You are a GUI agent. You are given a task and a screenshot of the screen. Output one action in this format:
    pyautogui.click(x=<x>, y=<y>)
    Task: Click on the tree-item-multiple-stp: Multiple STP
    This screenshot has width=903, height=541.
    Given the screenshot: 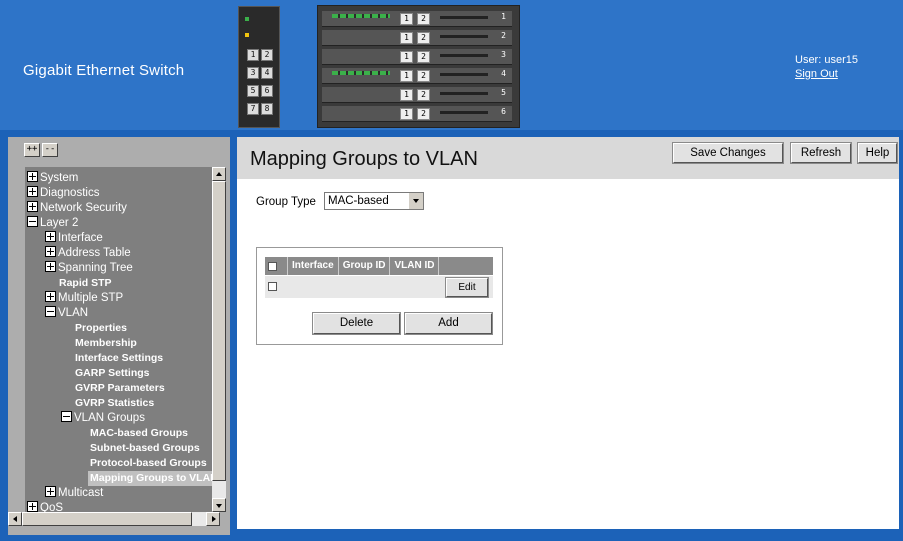 What is the action you would take?
    pyautogui.click(x=84, y=298)
    